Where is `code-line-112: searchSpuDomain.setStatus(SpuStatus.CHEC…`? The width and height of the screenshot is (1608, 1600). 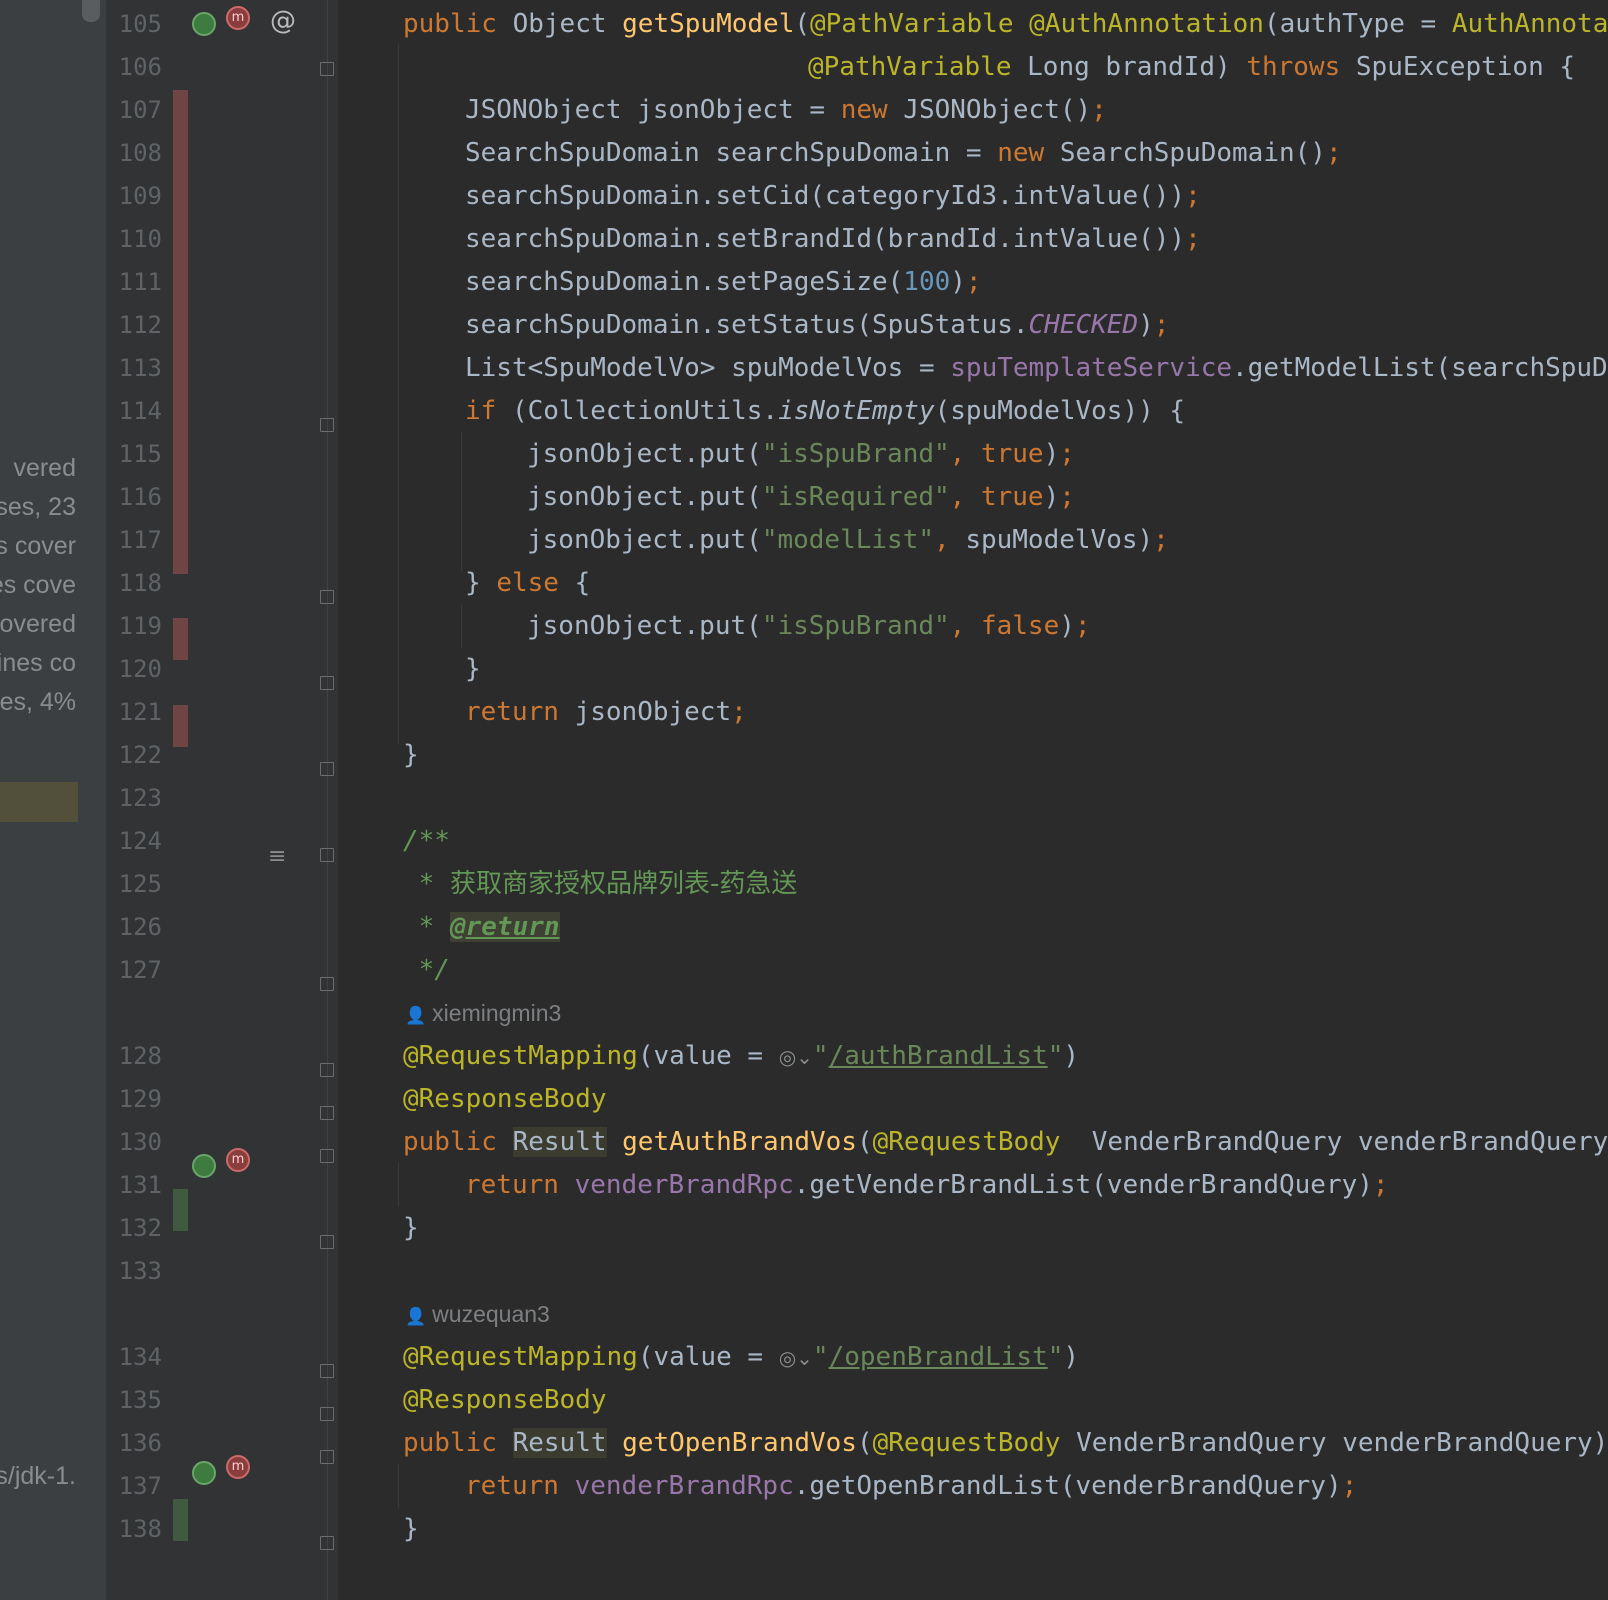
code-line-112: searchSpuDomain.setStatus(SpuStatus.CHEC… is located at coordinates (817, 325).